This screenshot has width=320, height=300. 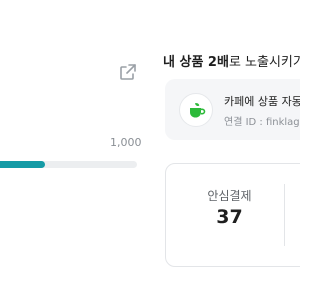 I want to click on section-title-rest: 로 노출시키기, so click(x=264, y=62).